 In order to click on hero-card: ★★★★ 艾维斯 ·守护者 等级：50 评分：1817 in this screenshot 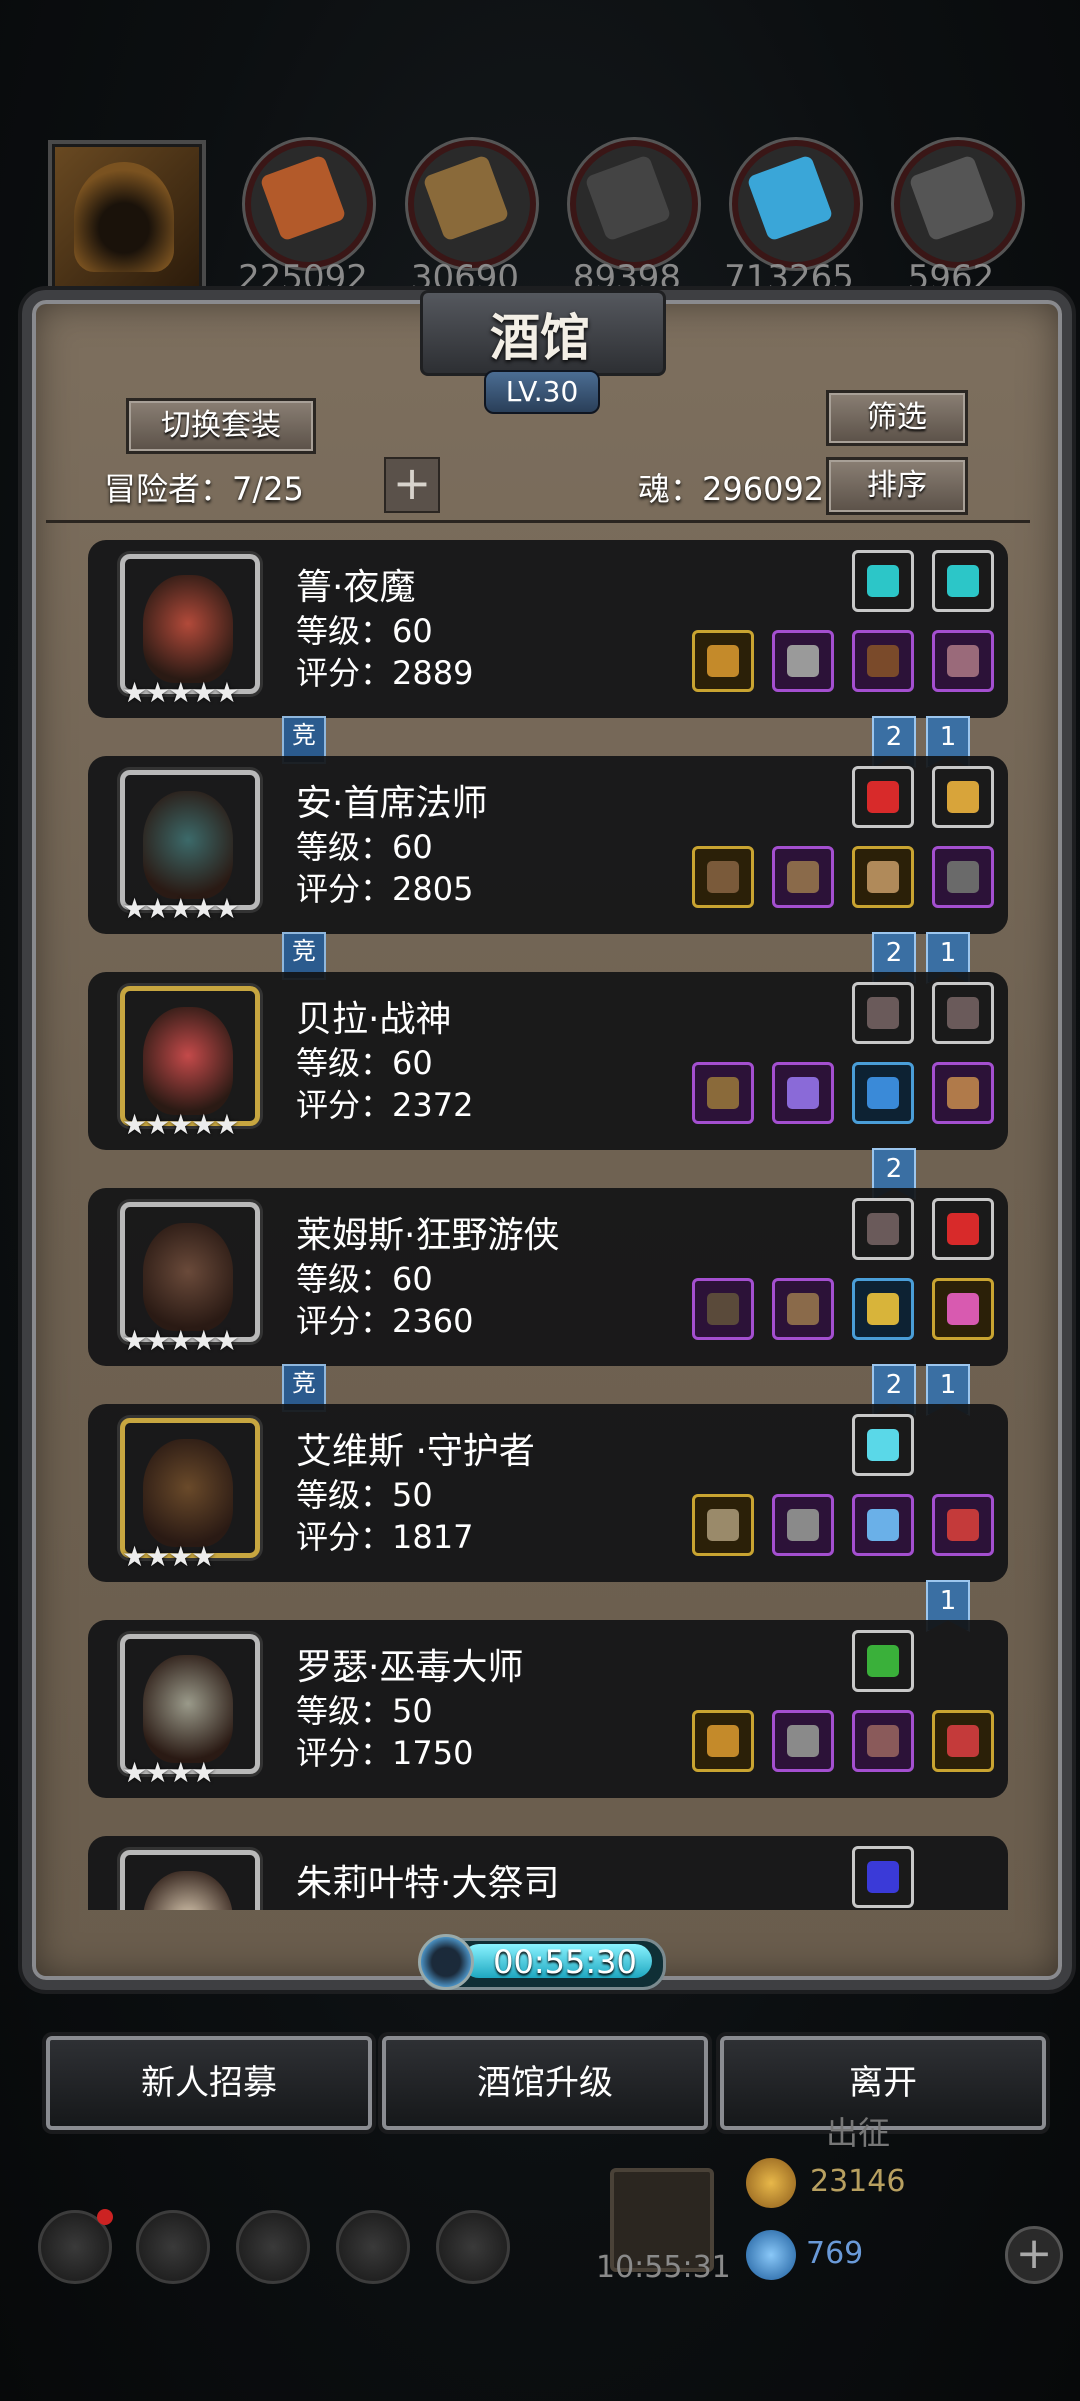, I will do `click(548, 1493)`.